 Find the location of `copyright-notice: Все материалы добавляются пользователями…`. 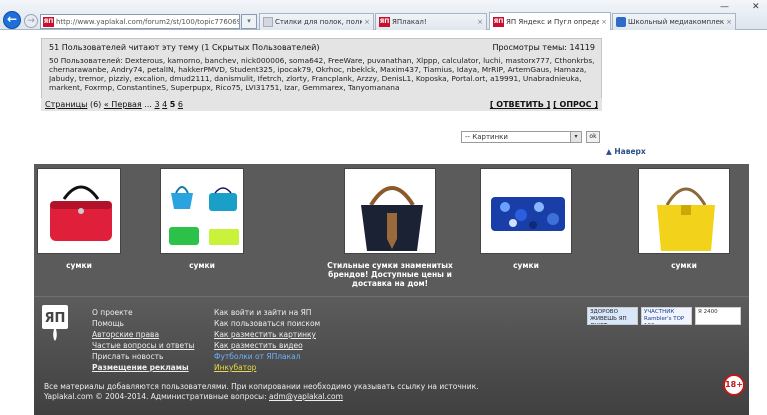

copyright-notice: Все материалы добавляются пользователями… is located at coordinates (366, 392).